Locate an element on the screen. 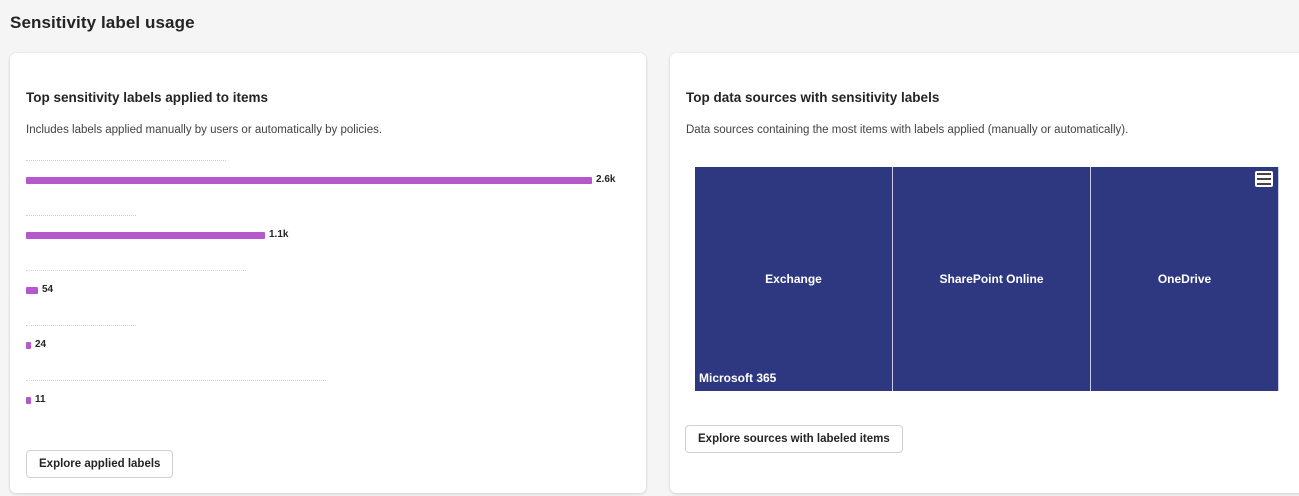 Image resolution: width=1299 pixels, height=496 pixels. treemap-tile-label: Exchange is located at coordinates (793, 279).